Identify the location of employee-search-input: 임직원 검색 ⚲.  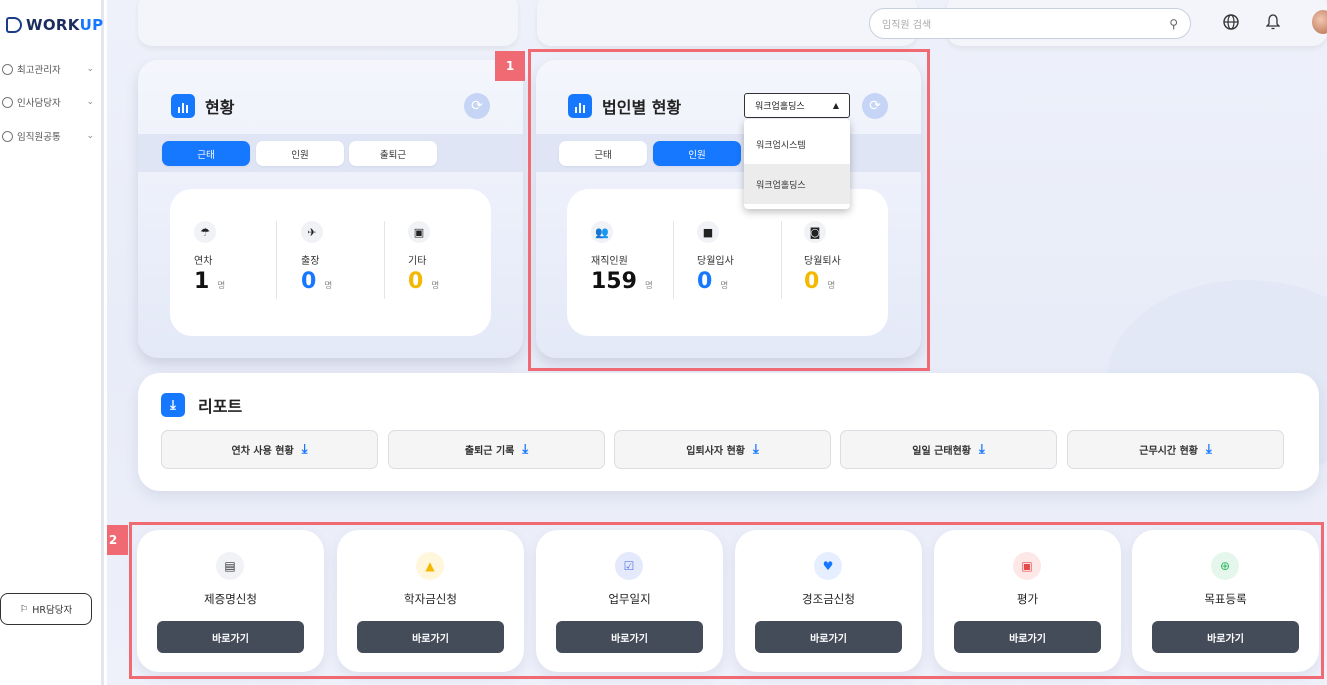
(1030, 23).